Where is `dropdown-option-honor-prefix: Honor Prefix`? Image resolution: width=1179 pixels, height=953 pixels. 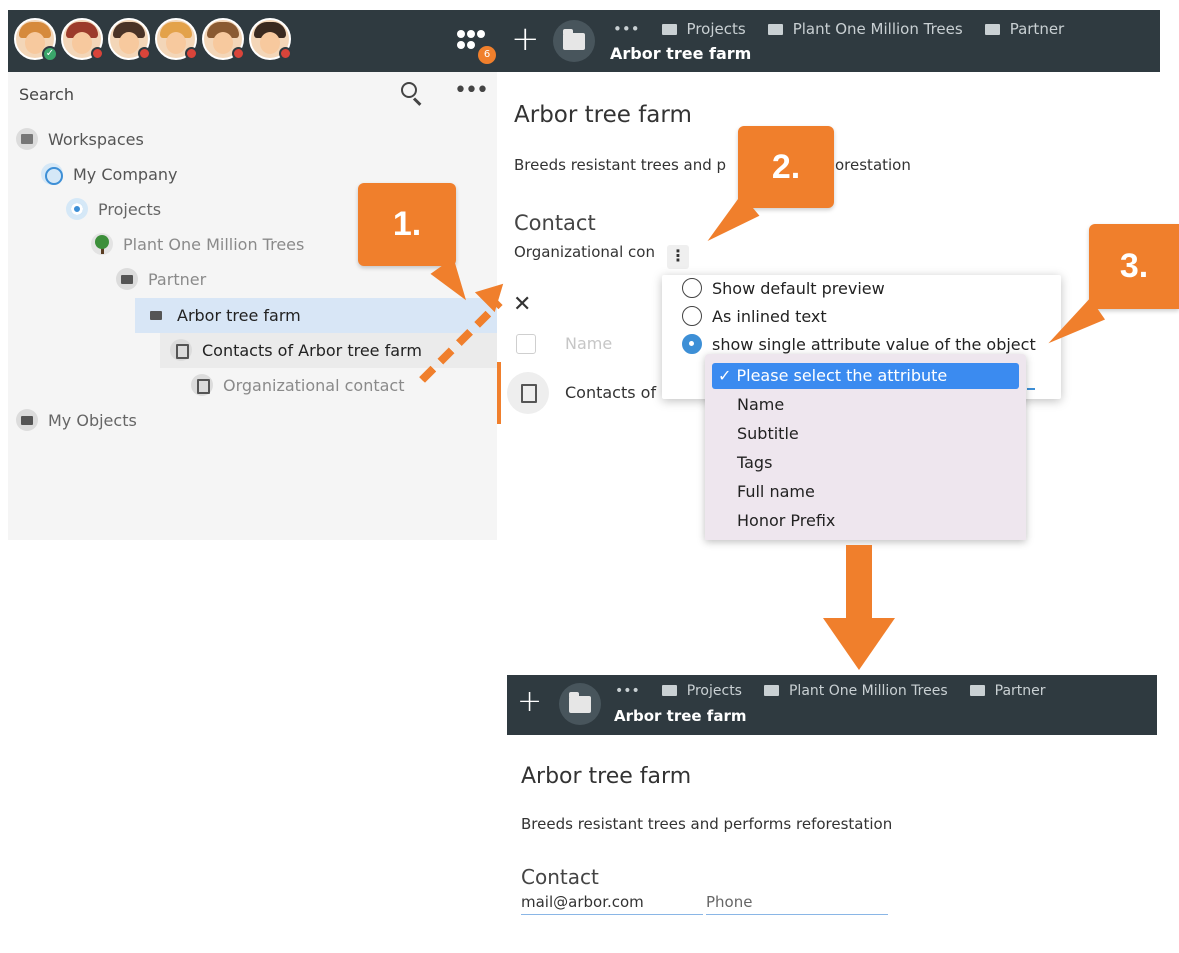
dropdown-option-honor-prefix: Honor Prefix is located at coordinates (786, 520).